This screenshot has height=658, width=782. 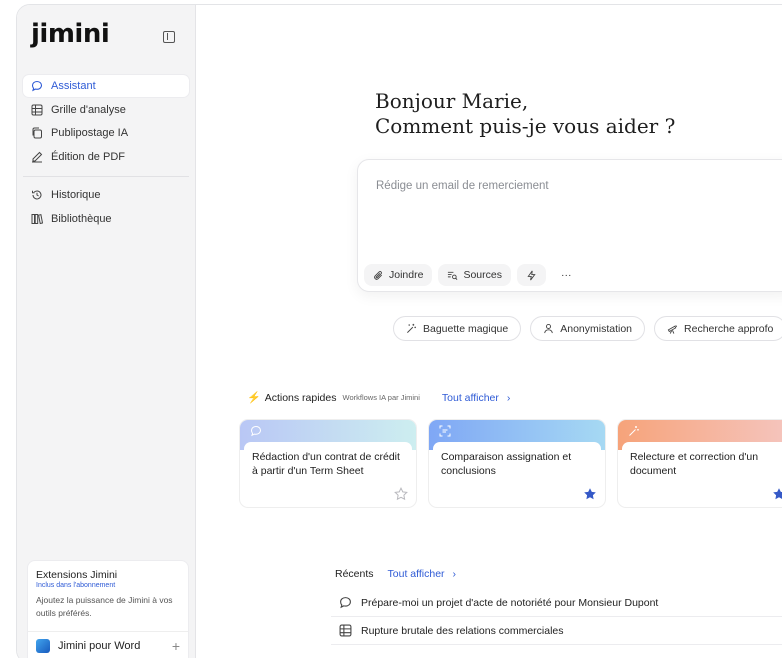 I want to click on quick-action-card: Relecture et correction d'un document, so click(x=699, y=463).